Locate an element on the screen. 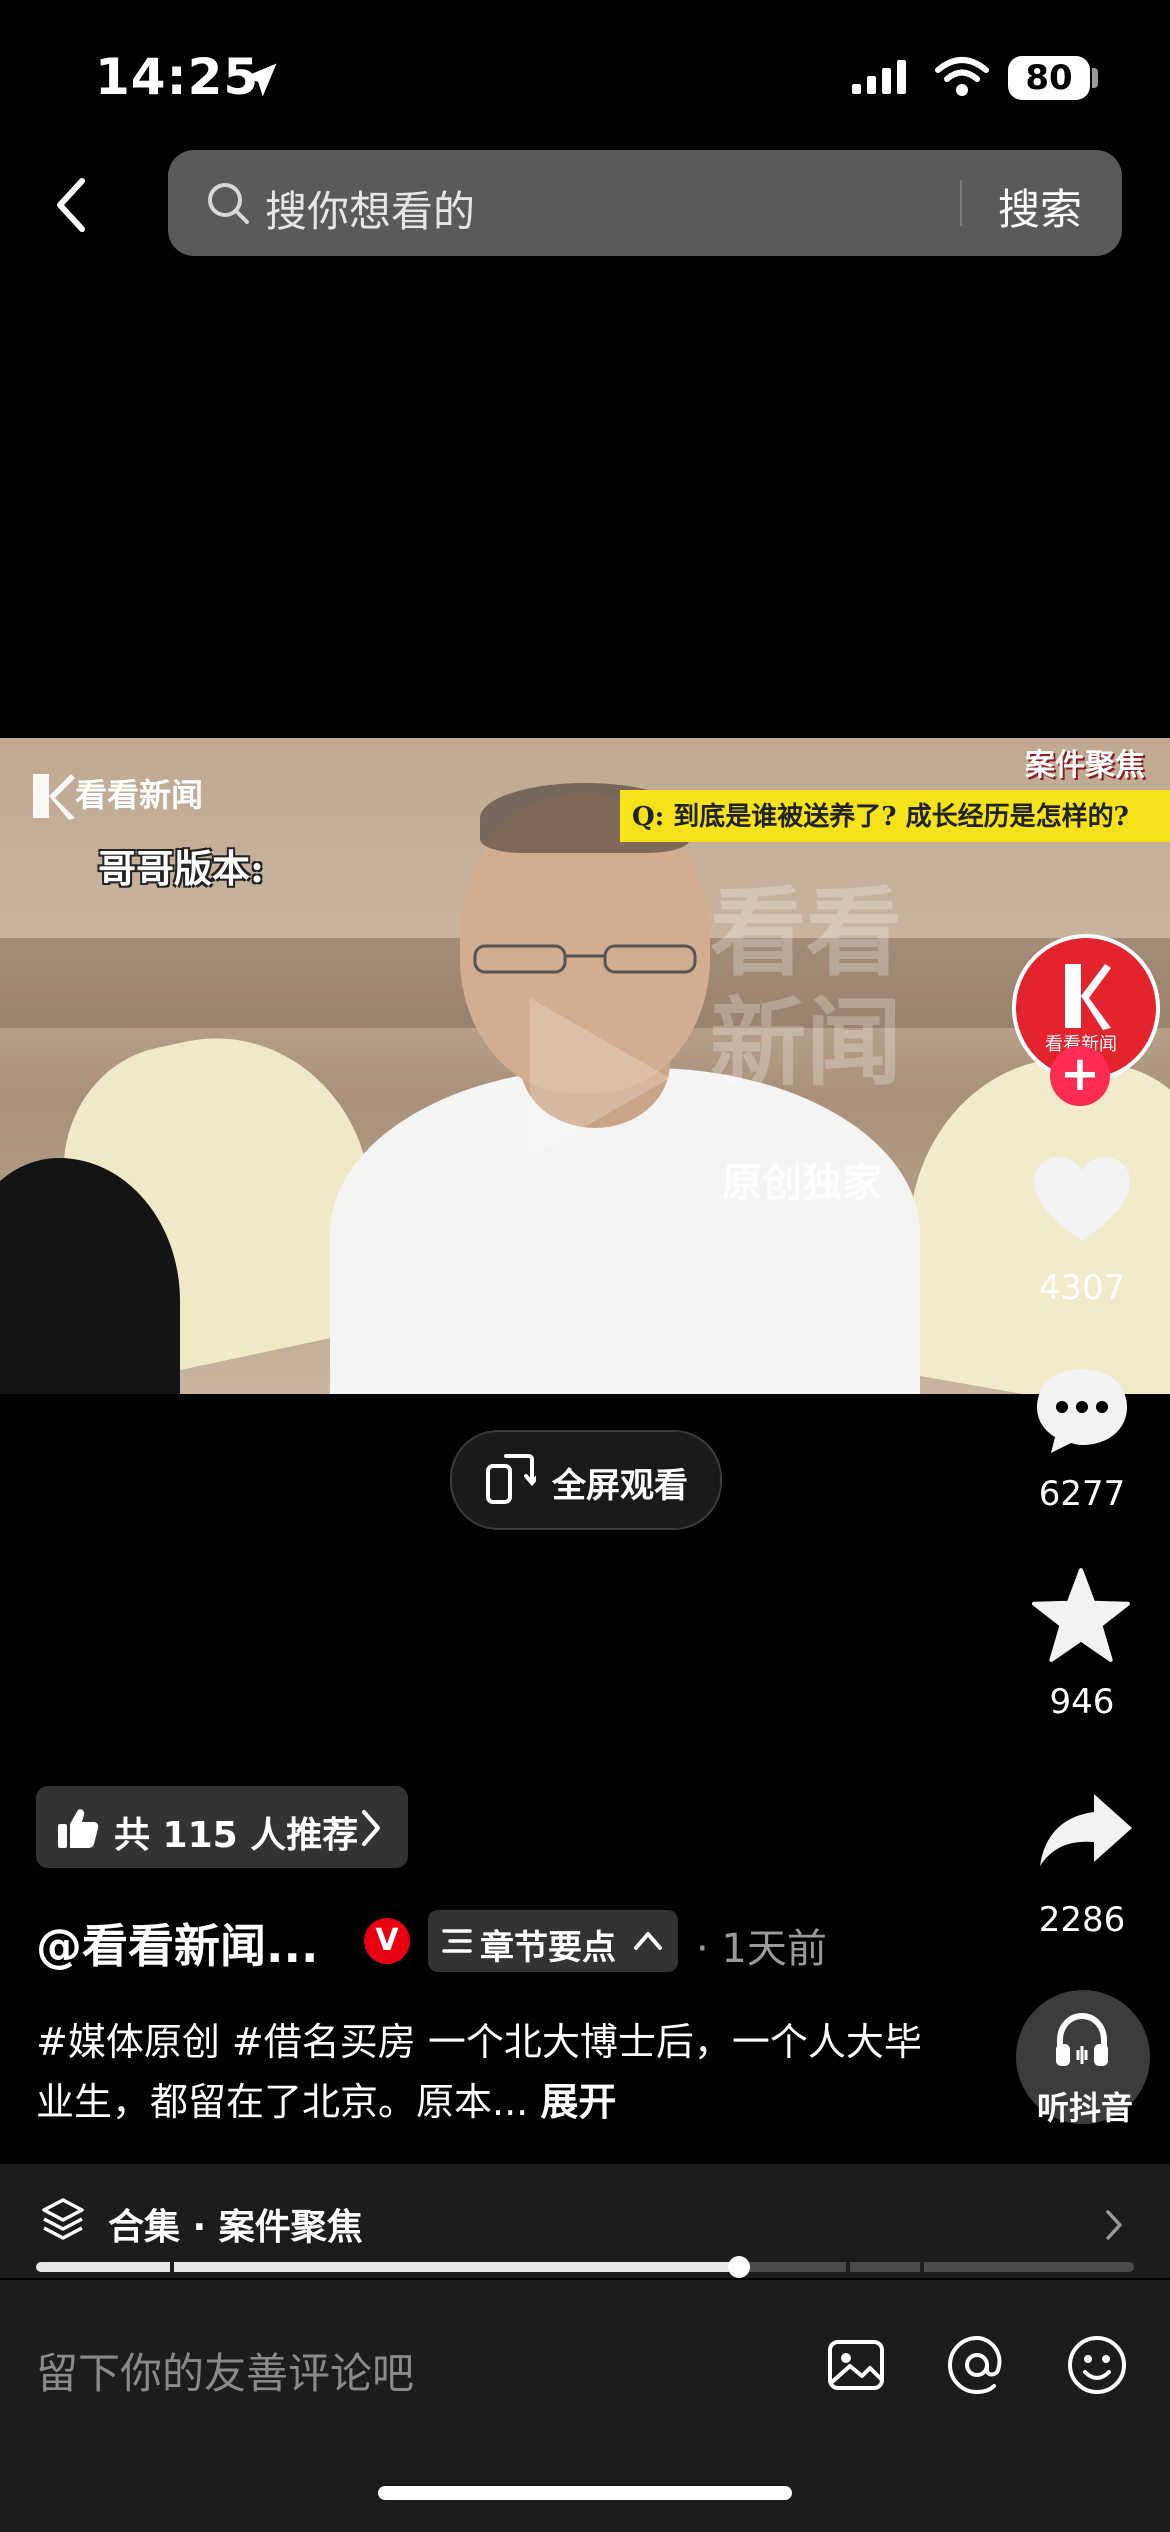  progress-handle is located at coordinates (739, 2267).